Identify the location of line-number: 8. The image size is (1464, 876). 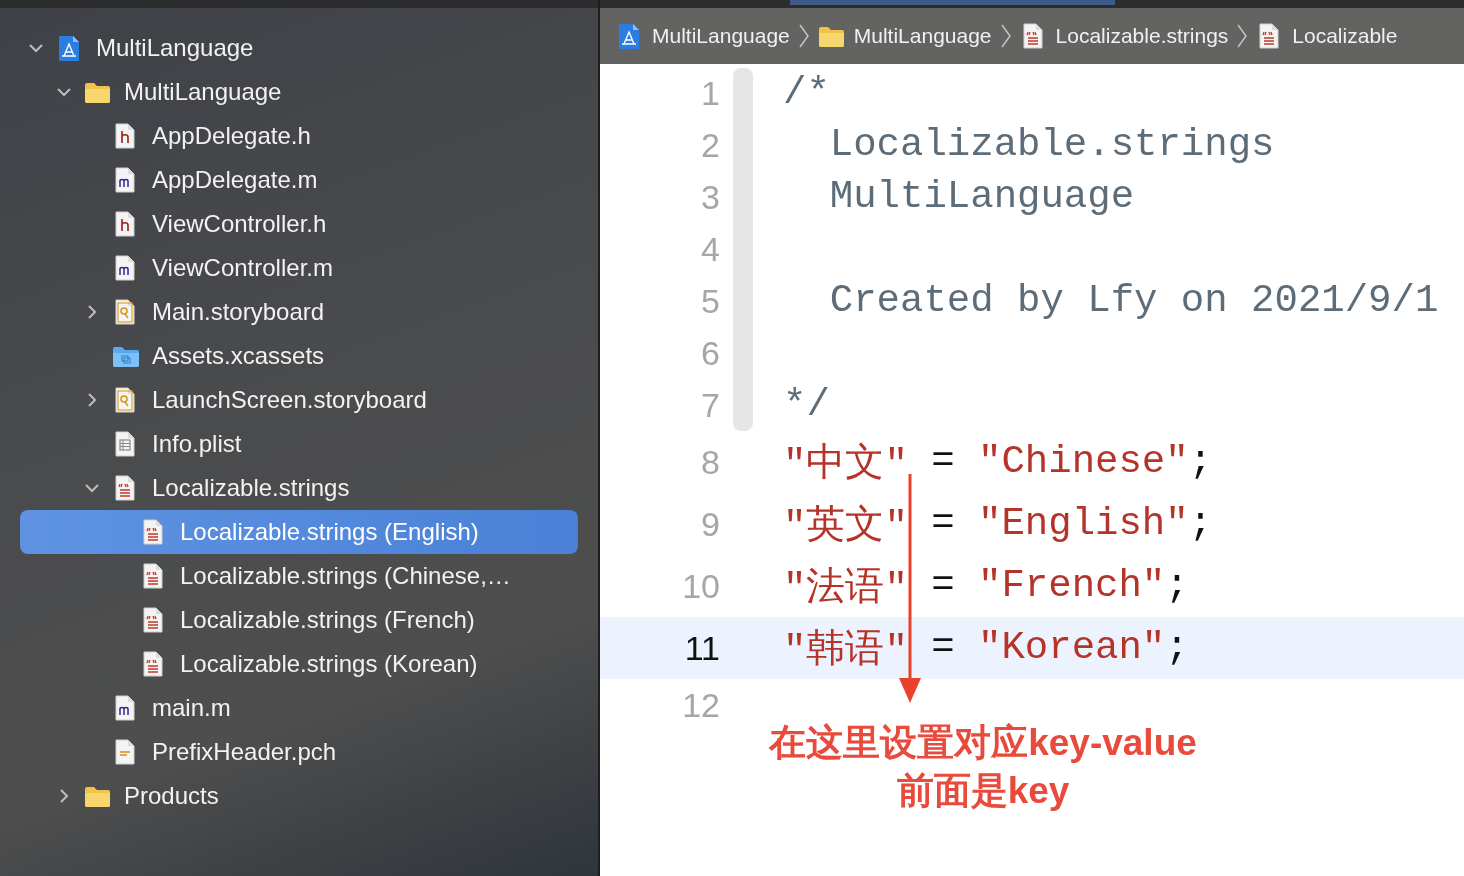
(710, 462).